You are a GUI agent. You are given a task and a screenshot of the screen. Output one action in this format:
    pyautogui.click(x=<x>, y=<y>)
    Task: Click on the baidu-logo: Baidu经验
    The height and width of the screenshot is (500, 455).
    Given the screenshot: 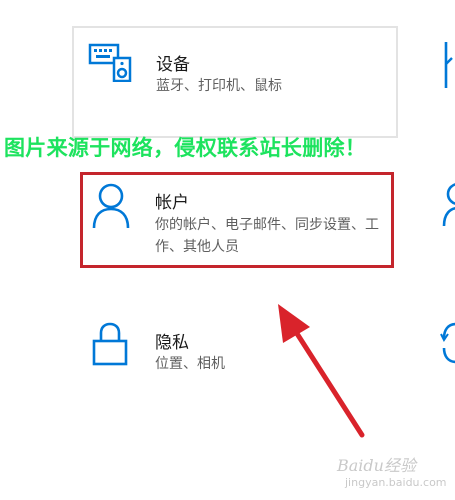 What is the action you would take?
    pyautogui.click(x=376, y=465)
    